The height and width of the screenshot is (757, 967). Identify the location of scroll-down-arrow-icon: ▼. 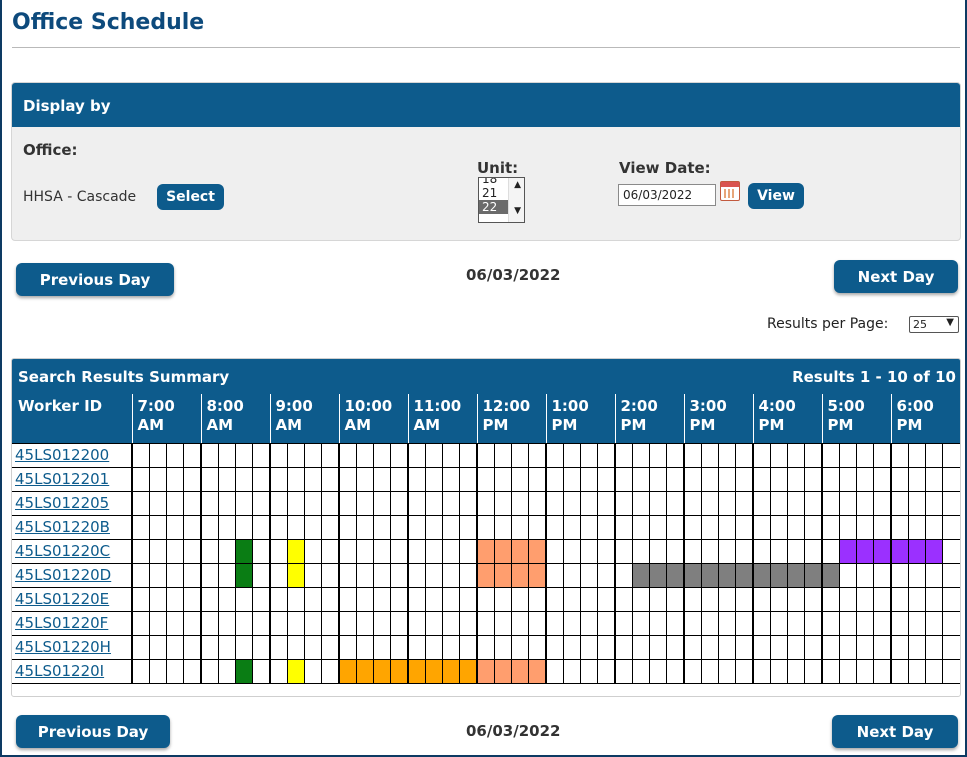
(517, 211).